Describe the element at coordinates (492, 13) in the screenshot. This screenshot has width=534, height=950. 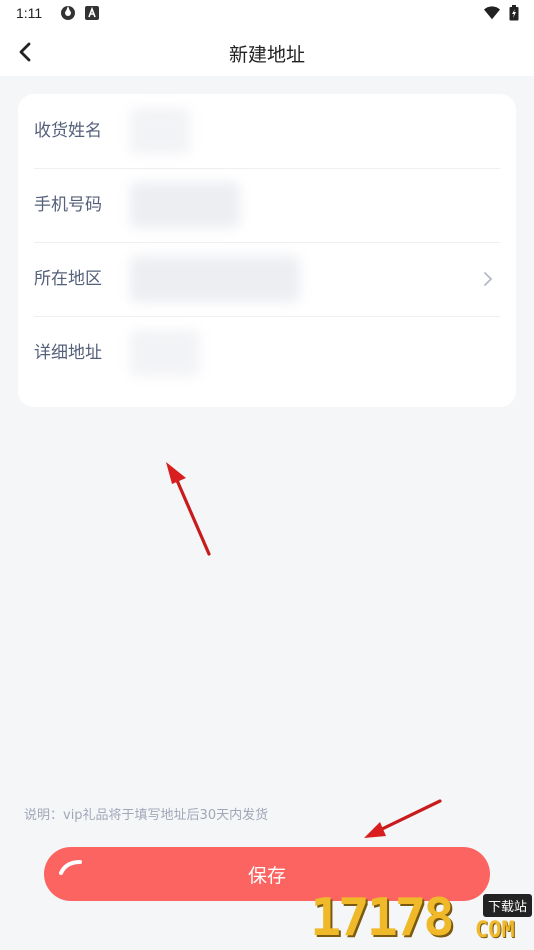
I see `wifi-icon` at that location.